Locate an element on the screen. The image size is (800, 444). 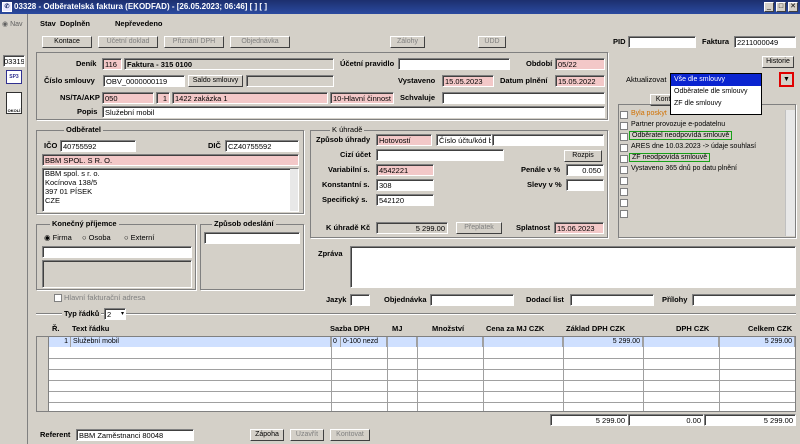
saldo-smlouvy-button: Saldo smlouvy is located at coordinates (215, 81).